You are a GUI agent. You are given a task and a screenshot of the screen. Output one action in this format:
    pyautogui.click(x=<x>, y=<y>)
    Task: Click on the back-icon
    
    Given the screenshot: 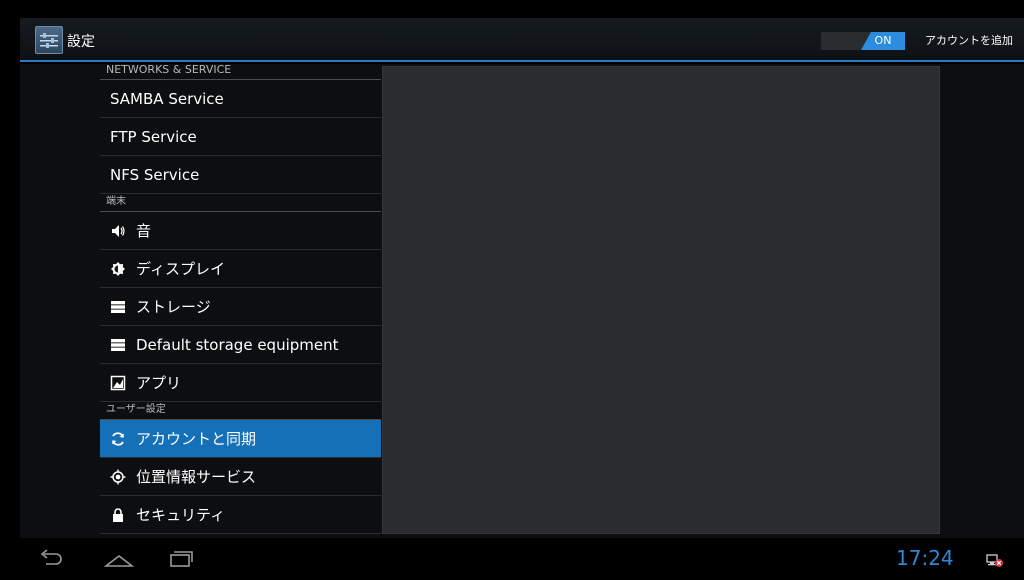 What is the action you would take?
    pyautogui.click(x=51, y=561)
    